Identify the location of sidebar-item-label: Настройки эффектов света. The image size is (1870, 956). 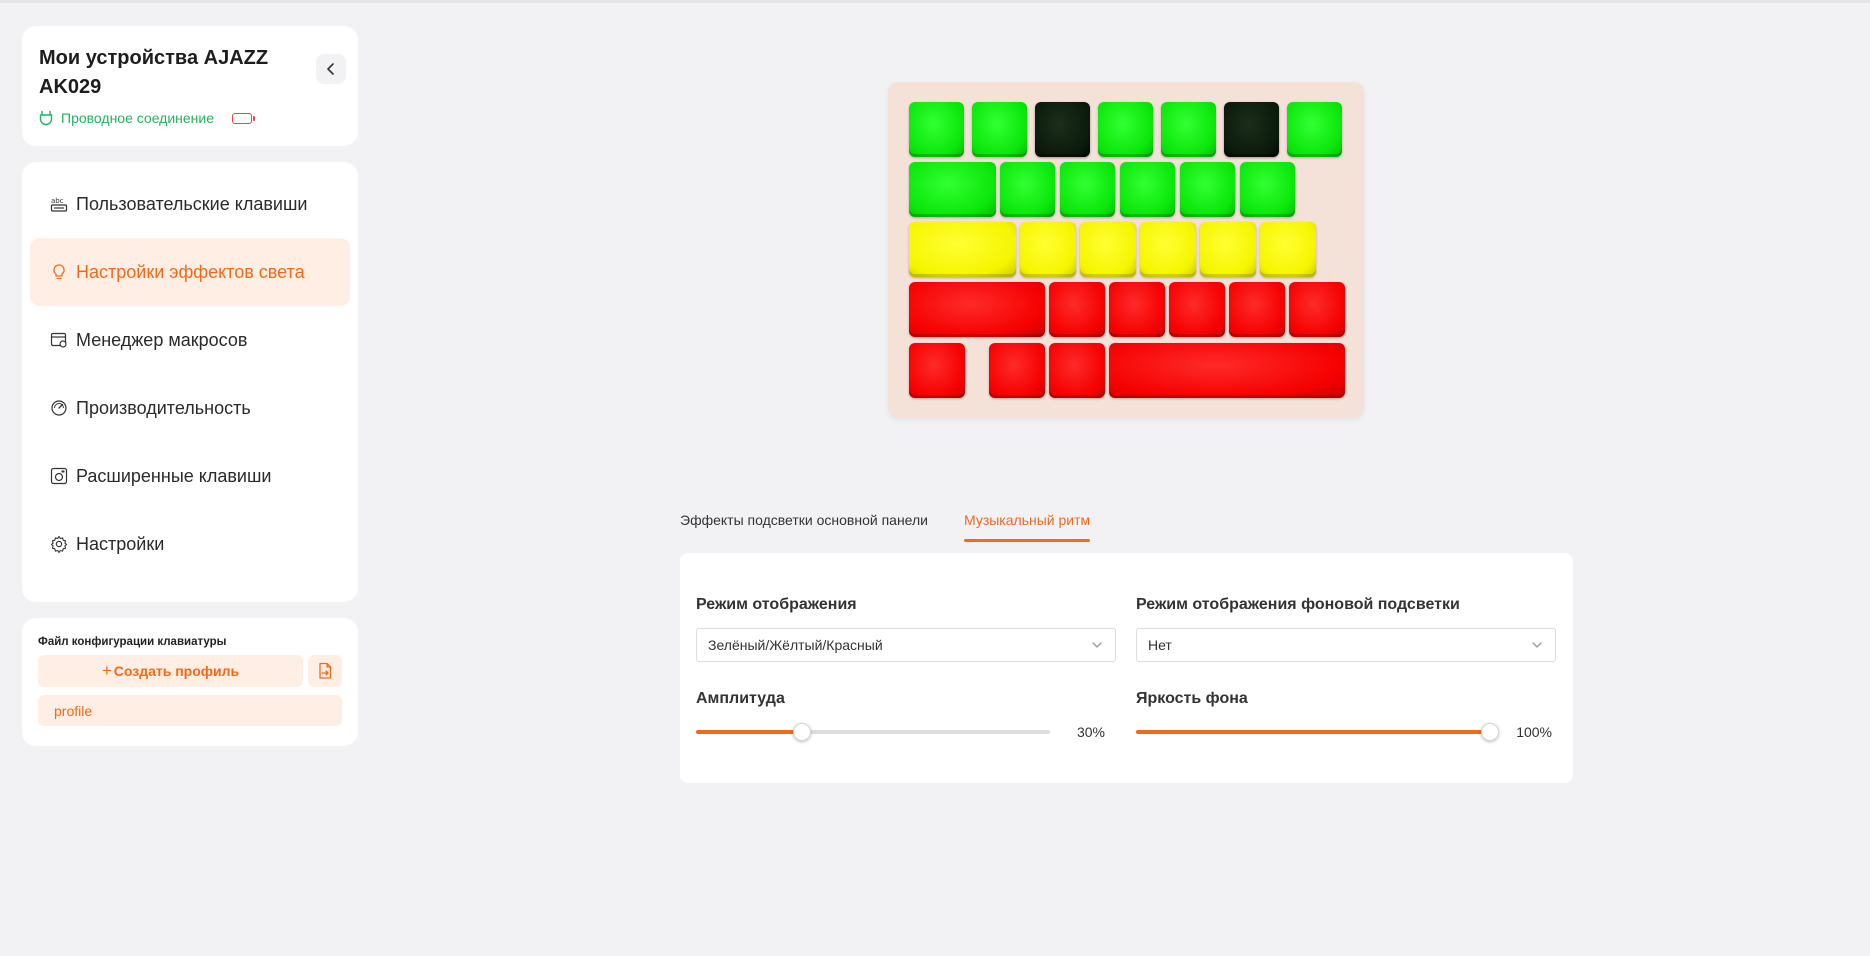
(190, 271).